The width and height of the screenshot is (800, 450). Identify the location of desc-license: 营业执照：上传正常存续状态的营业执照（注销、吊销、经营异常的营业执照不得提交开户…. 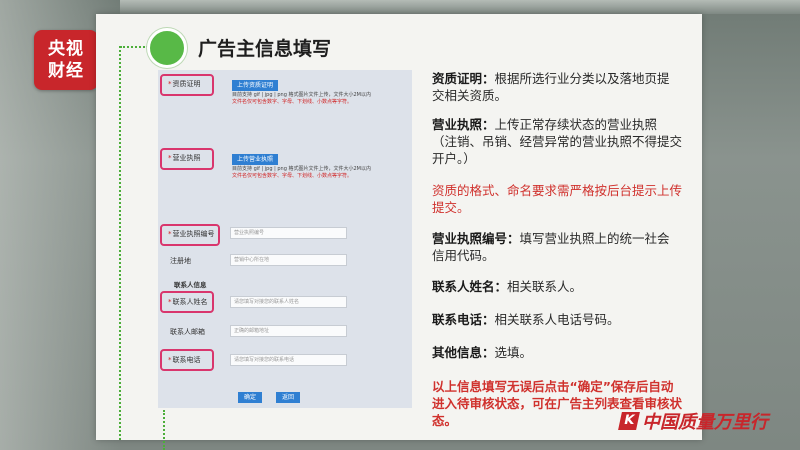
(557, 141).